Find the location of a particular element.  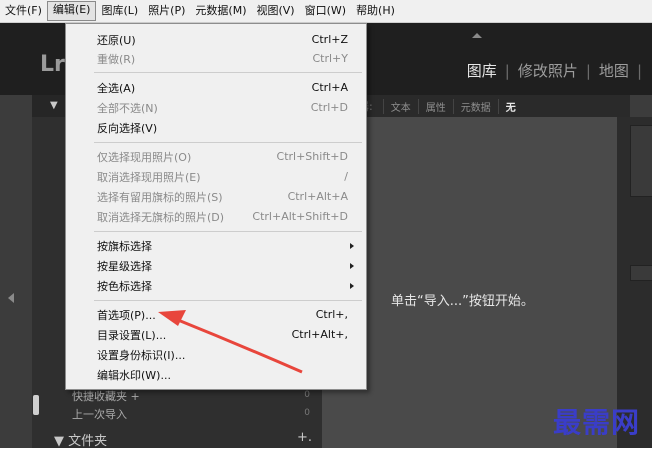

lr-logo: Lr is located at coordinates (52, 64).